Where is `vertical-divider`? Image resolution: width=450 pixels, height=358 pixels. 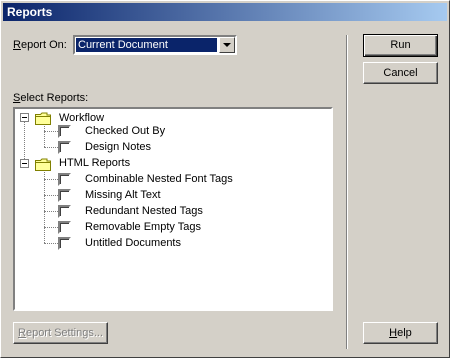 vertical-divider is located at coordinates (347, 192).